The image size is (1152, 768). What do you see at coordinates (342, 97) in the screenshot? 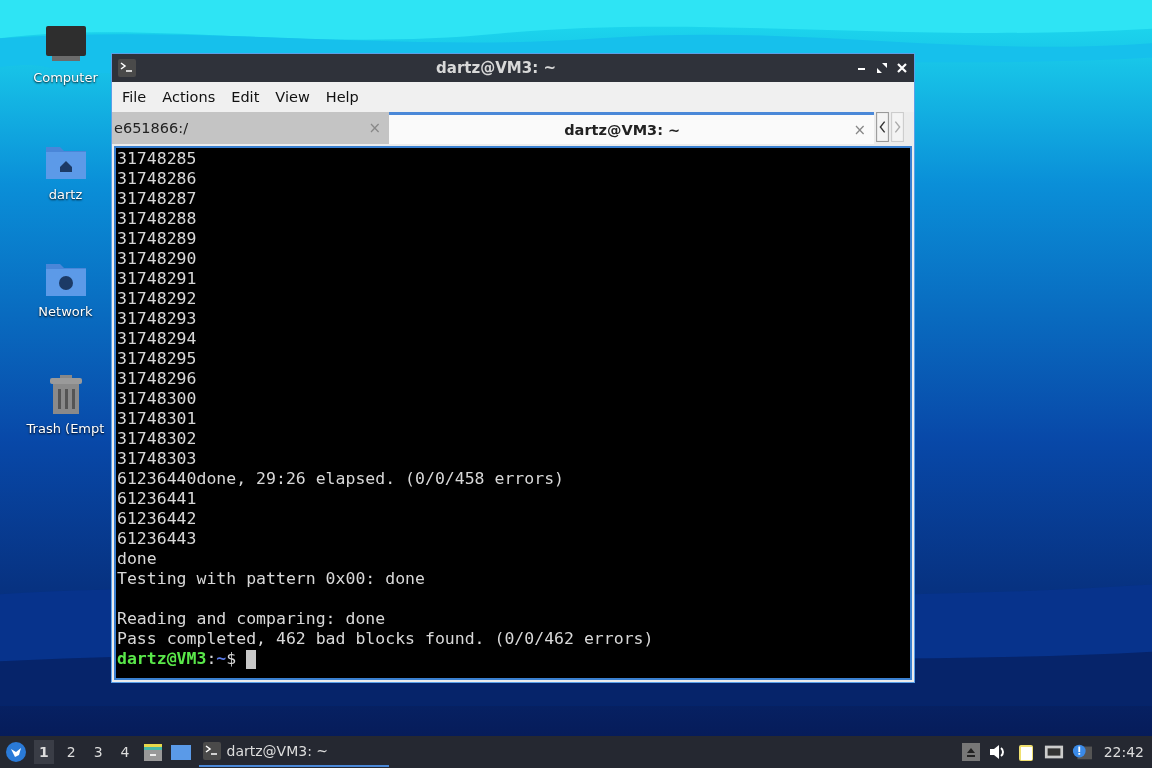
I see `menu-item: Help` at bounding box center [342, 97].